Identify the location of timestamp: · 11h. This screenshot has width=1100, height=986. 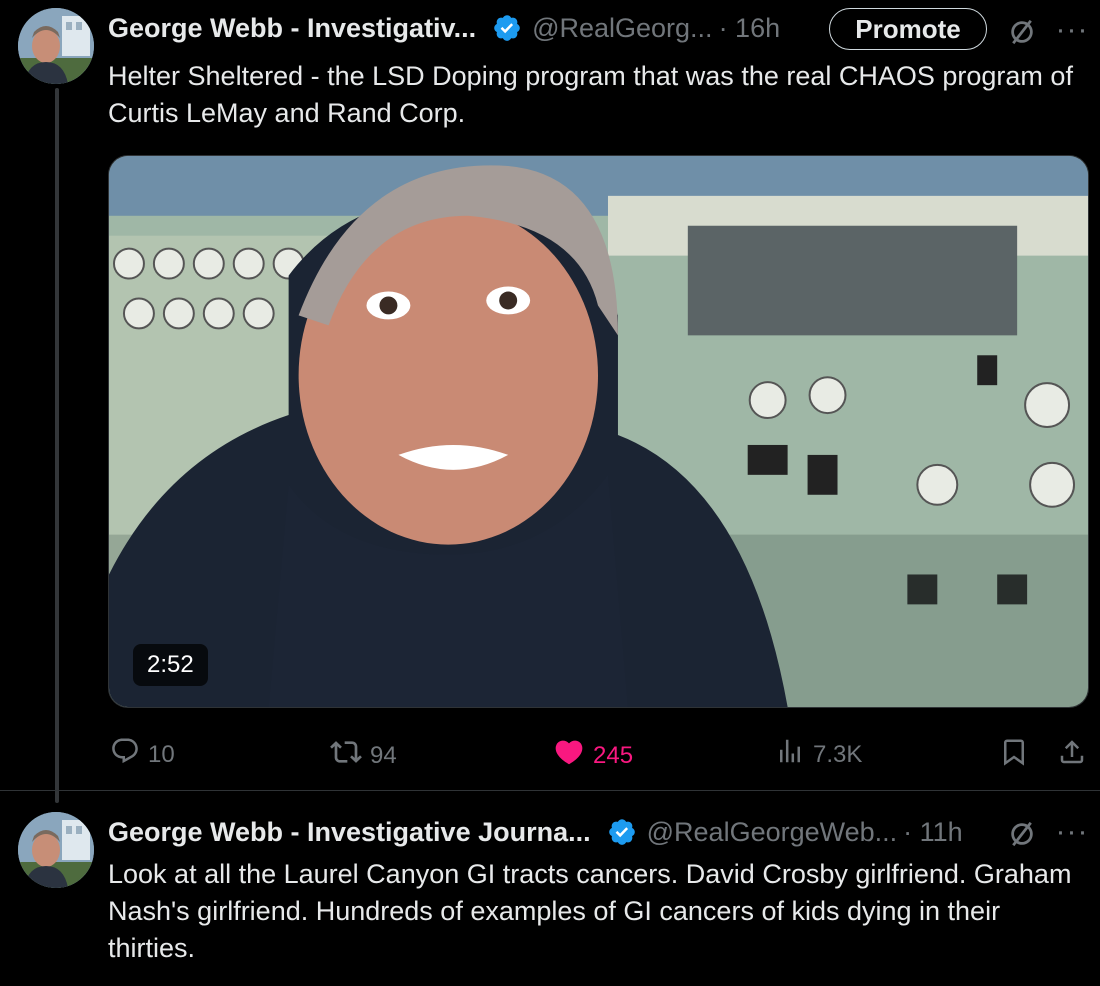
(933, 832).